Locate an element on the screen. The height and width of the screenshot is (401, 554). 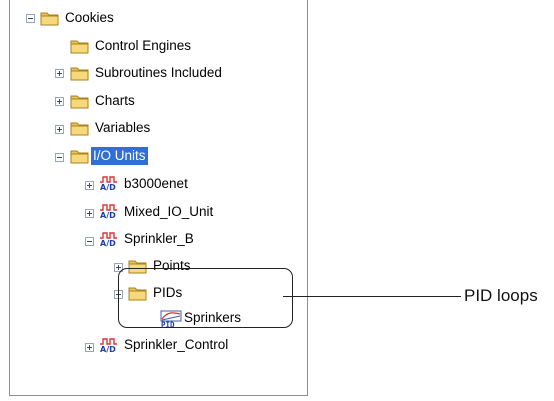
tree-item-mixed-io-unit: Mixed_IO_Unit is located at coordinates (168, 212).